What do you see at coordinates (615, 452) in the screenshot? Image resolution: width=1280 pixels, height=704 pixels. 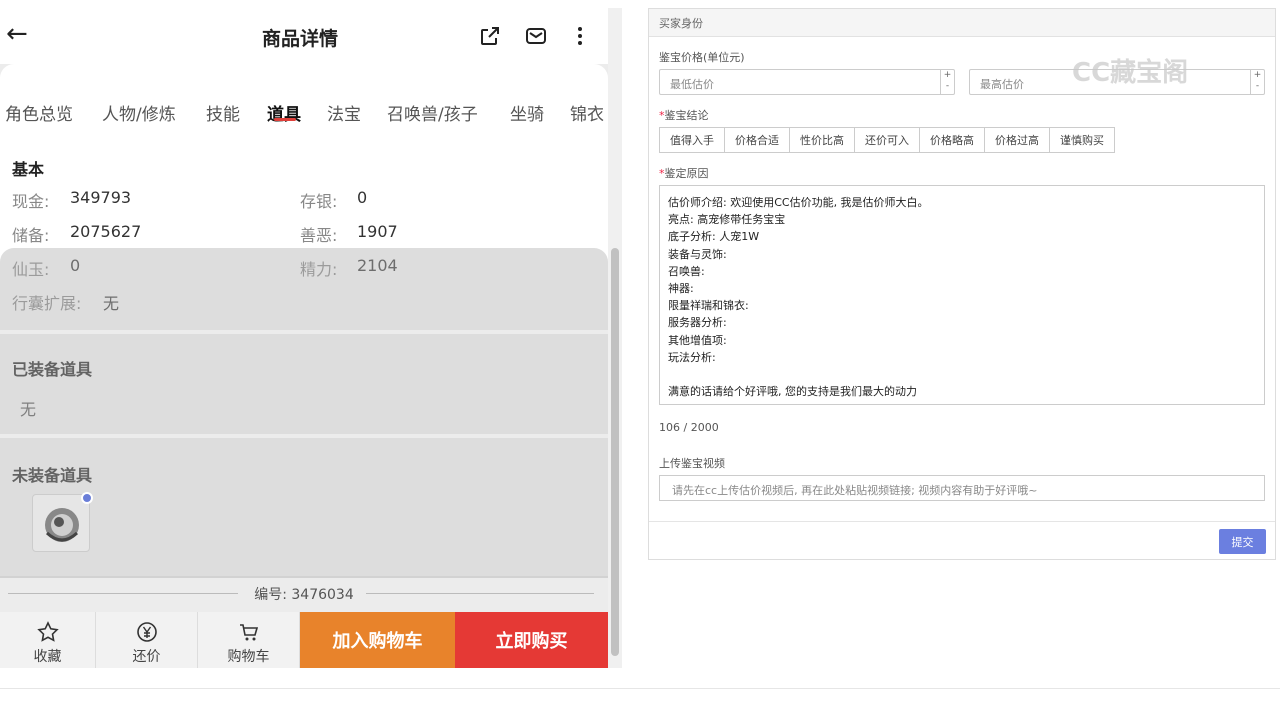 I see `scrollbar-thumb` at bounding box center [615, 452].